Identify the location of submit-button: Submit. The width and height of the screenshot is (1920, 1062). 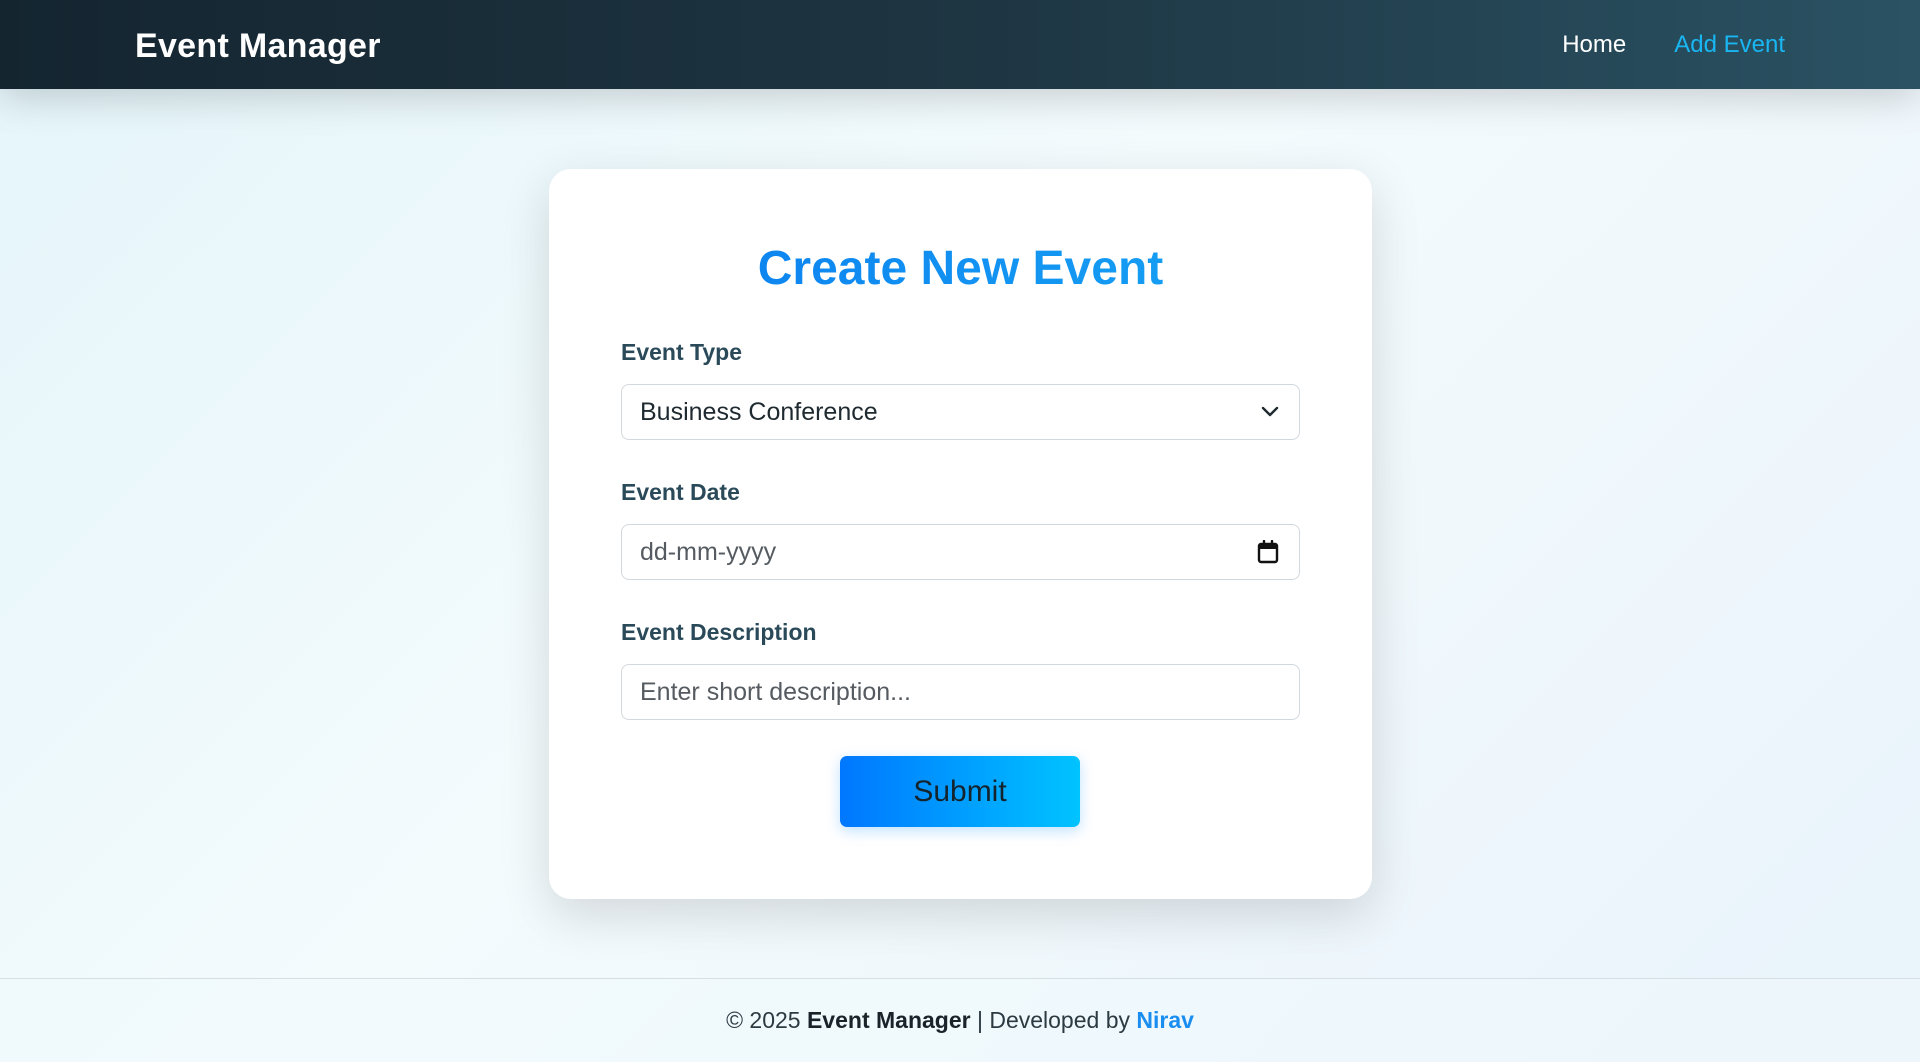
(960, 791).